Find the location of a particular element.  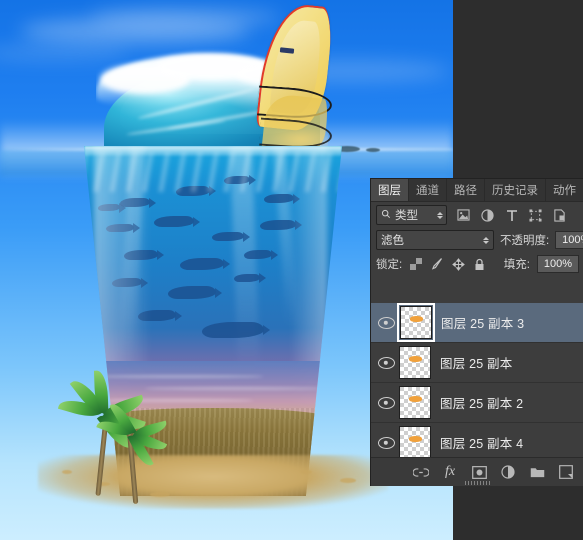

table-row: 图层 25 副本 is located at coordinates (477, 363).